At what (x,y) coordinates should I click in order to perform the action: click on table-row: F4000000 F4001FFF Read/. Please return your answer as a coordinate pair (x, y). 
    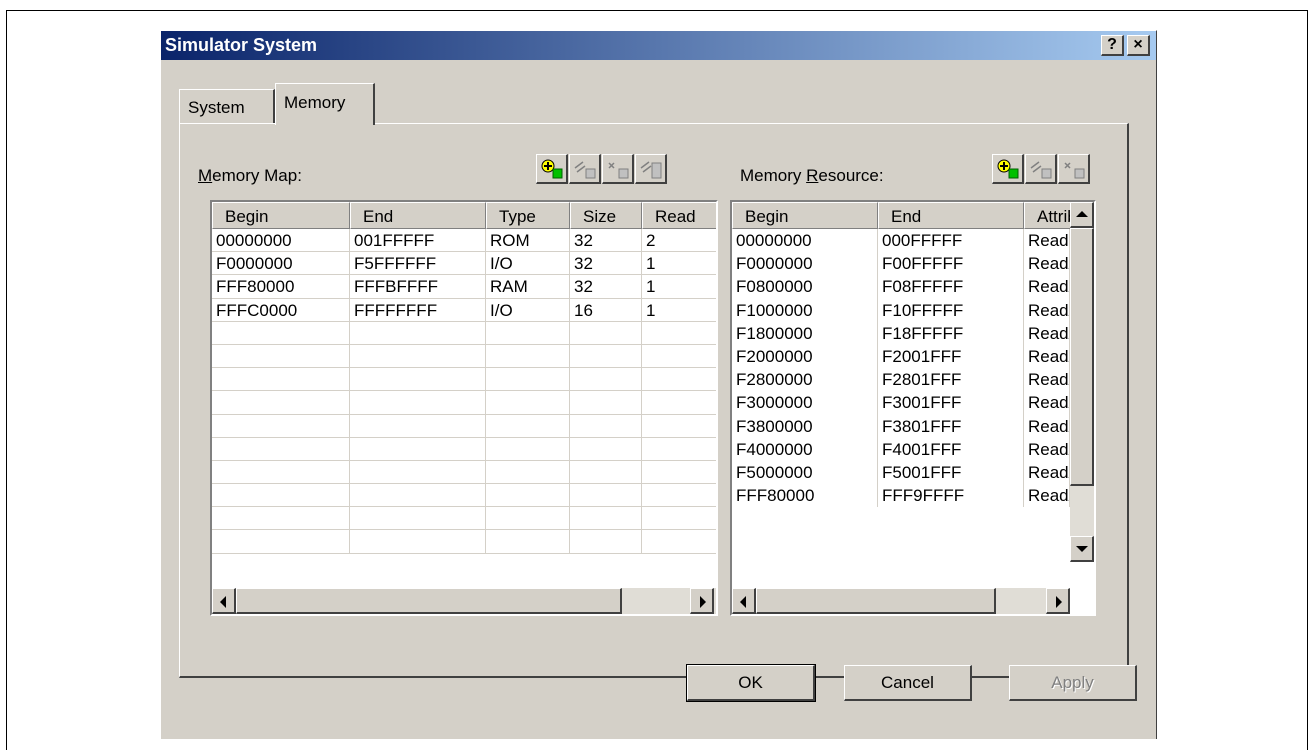
    Looking at the image, I should click on (901, 449).